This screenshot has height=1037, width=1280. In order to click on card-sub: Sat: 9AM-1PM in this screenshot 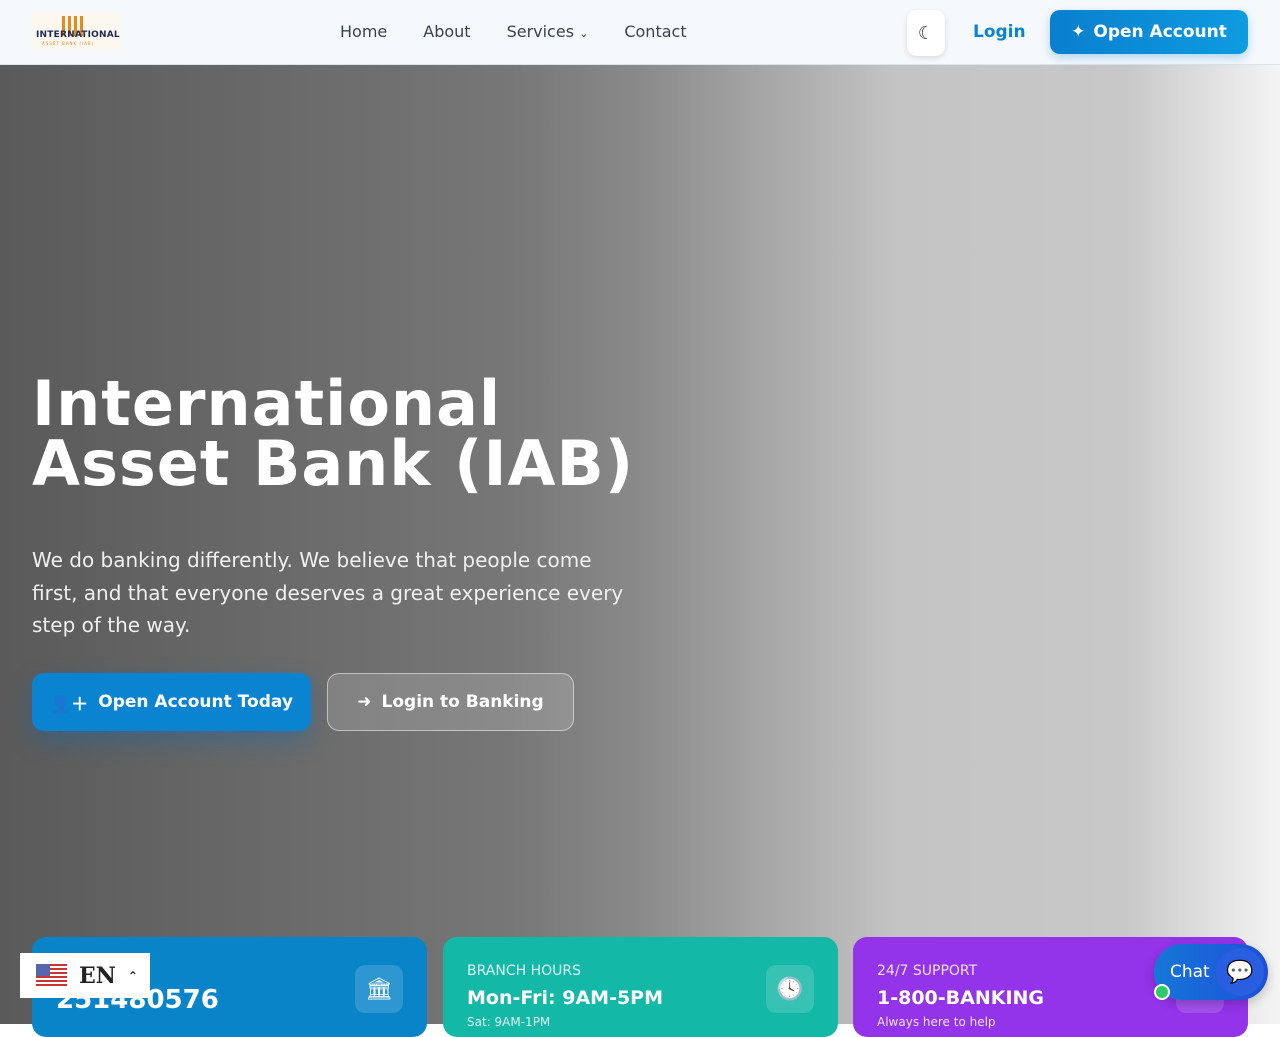, I will do `click(509, 1022)`.